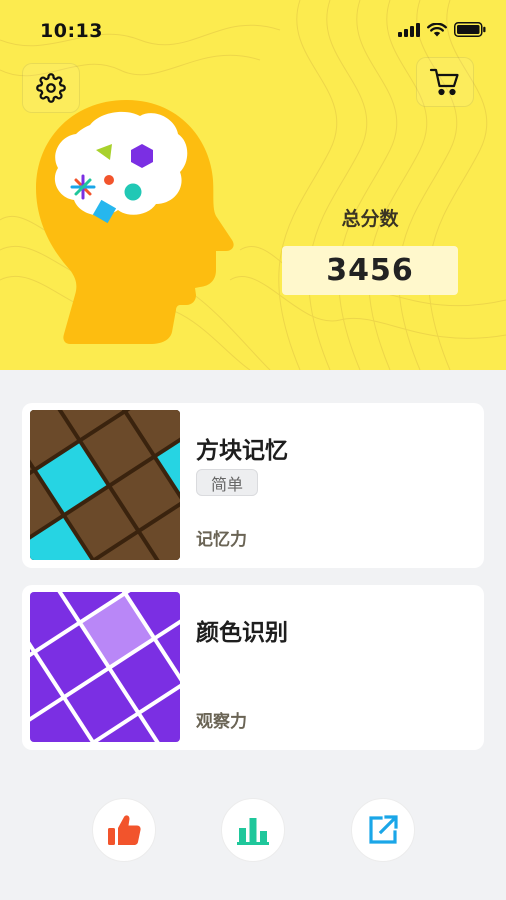 This screenshot has height=900, width=506. I want to click on cart-button, so click(445, 82).